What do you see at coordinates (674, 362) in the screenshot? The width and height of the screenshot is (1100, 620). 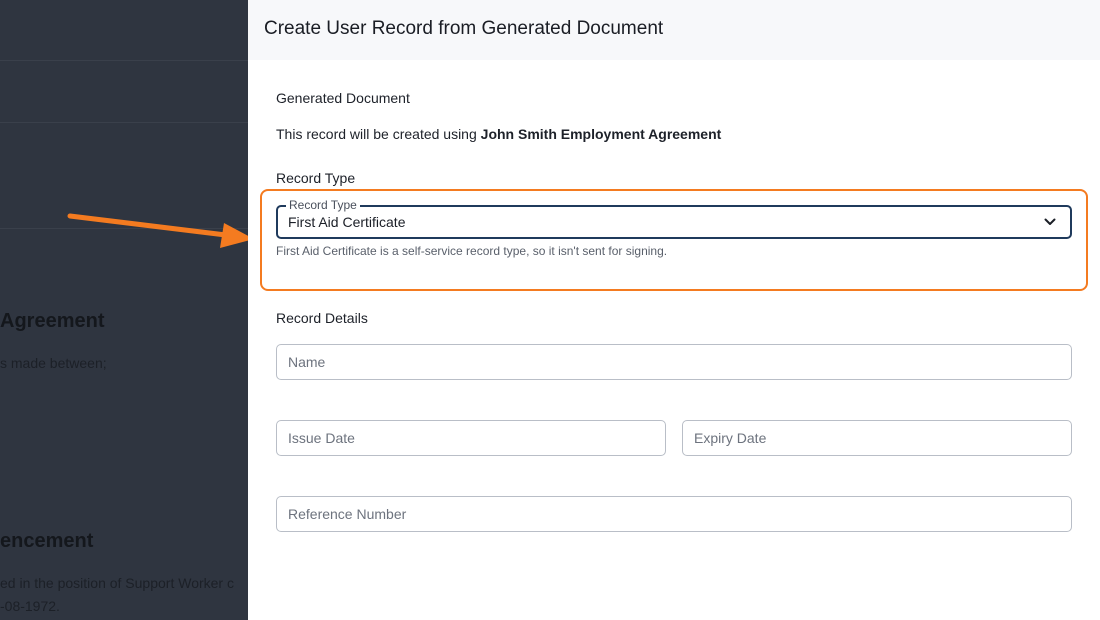 I see `name-input: Name` at bounding box center [674, 362].